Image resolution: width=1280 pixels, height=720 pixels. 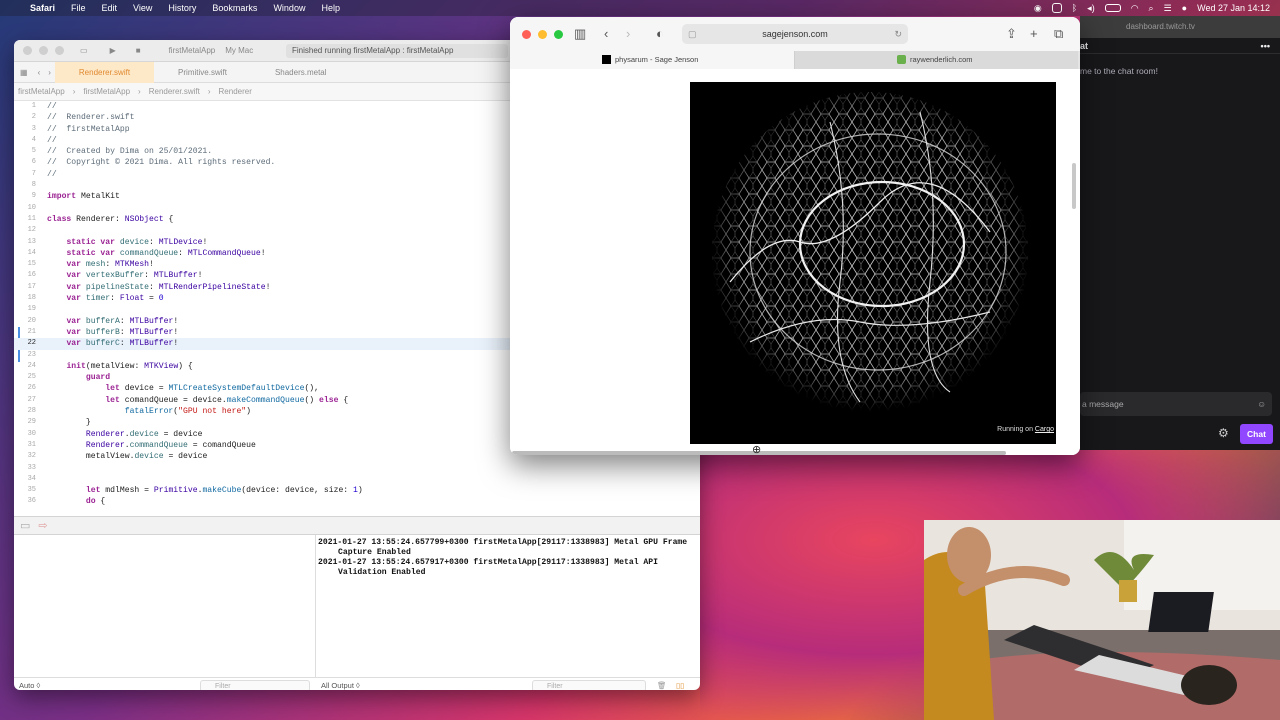 I want to click on console-filter-field: Filter, so click(x=589, y=684).